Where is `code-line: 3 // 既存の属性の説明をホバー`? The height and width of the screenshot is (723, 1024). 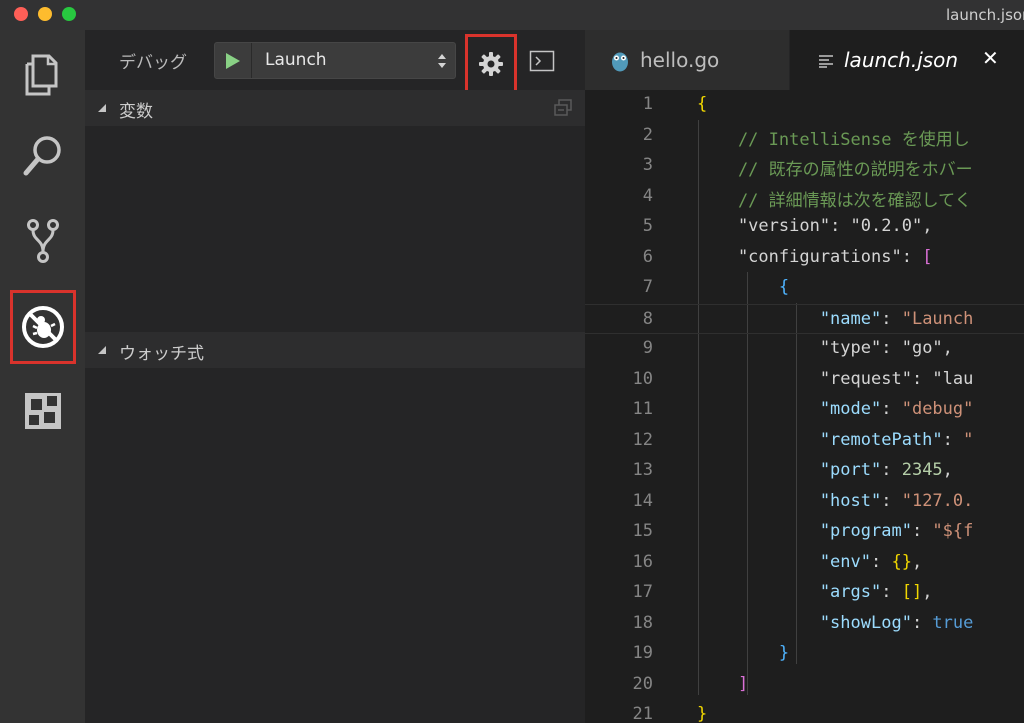
code-line: 3 // 既存の属性の説明をホバー is located at coordinates (804, 166).